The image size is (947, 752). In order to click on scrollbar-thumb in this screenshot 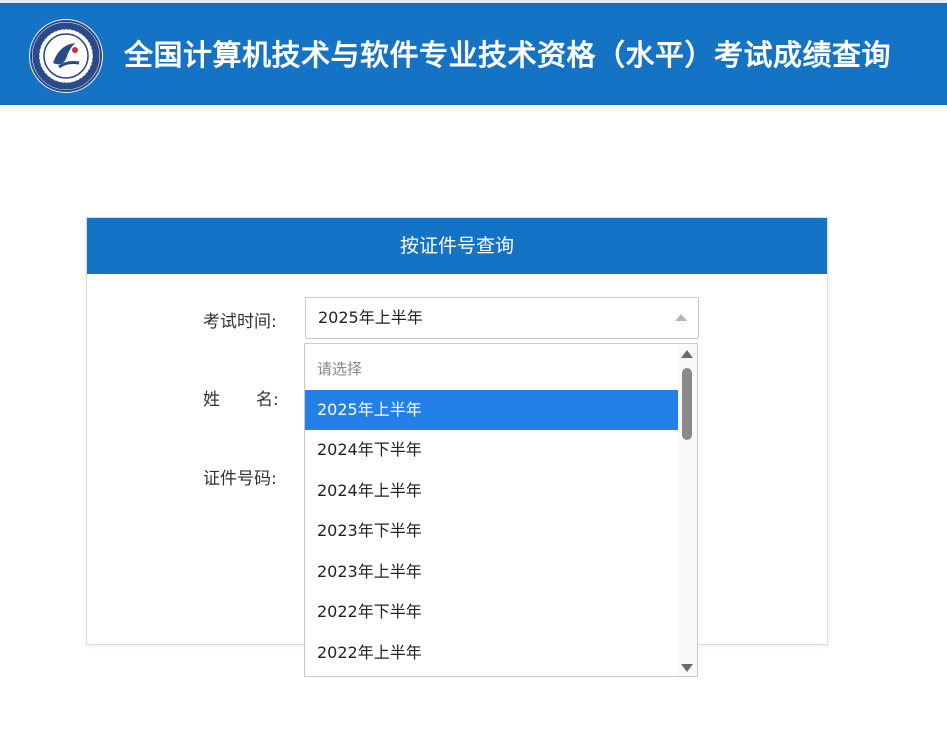, I will do `click(687, 404)`.